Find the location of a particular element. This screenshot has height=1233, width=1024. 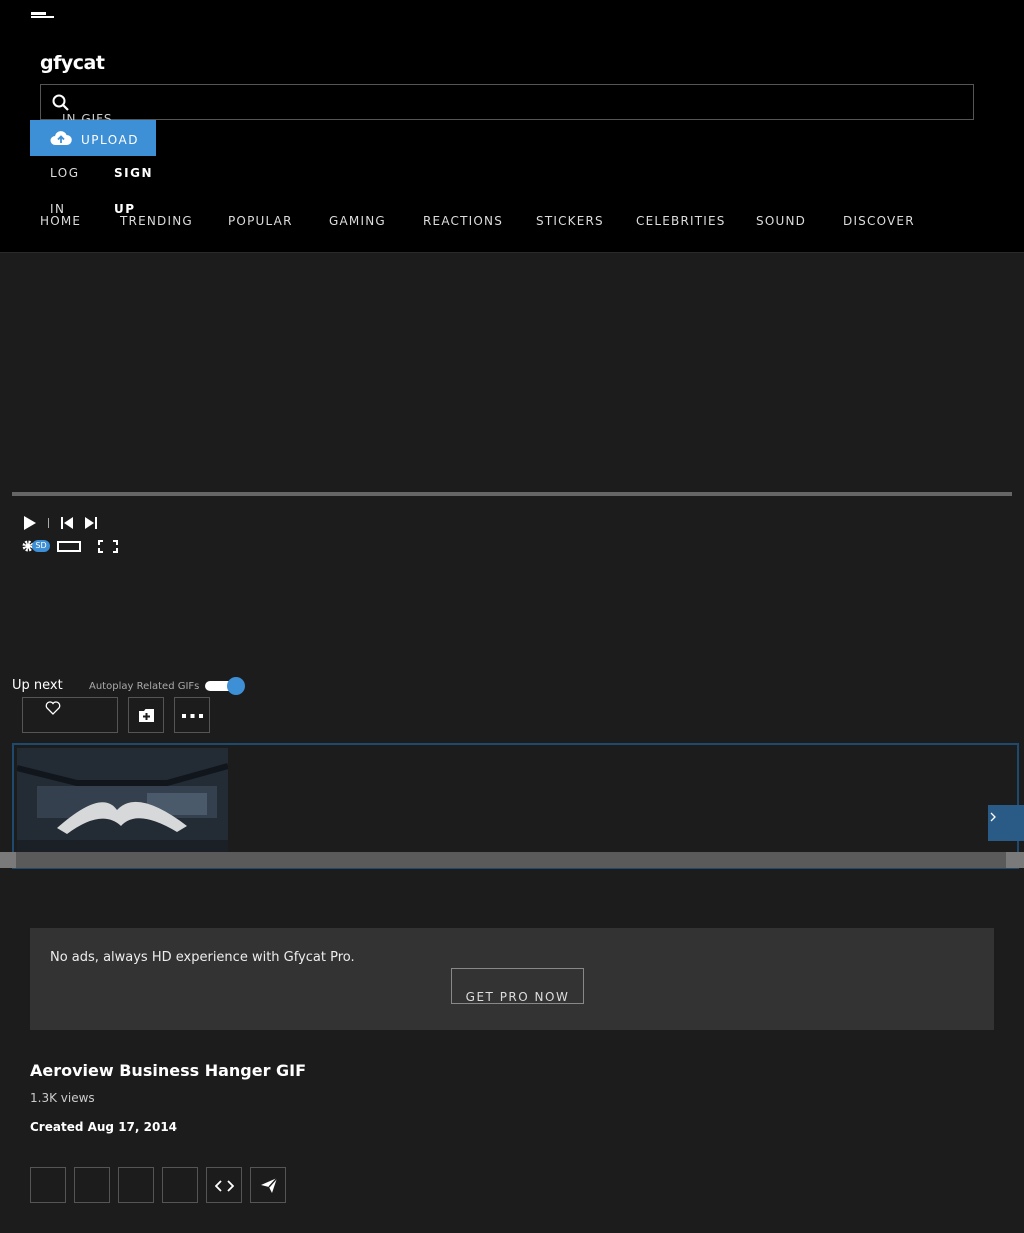

logo: gfycat is located at coordinates (72, 63).